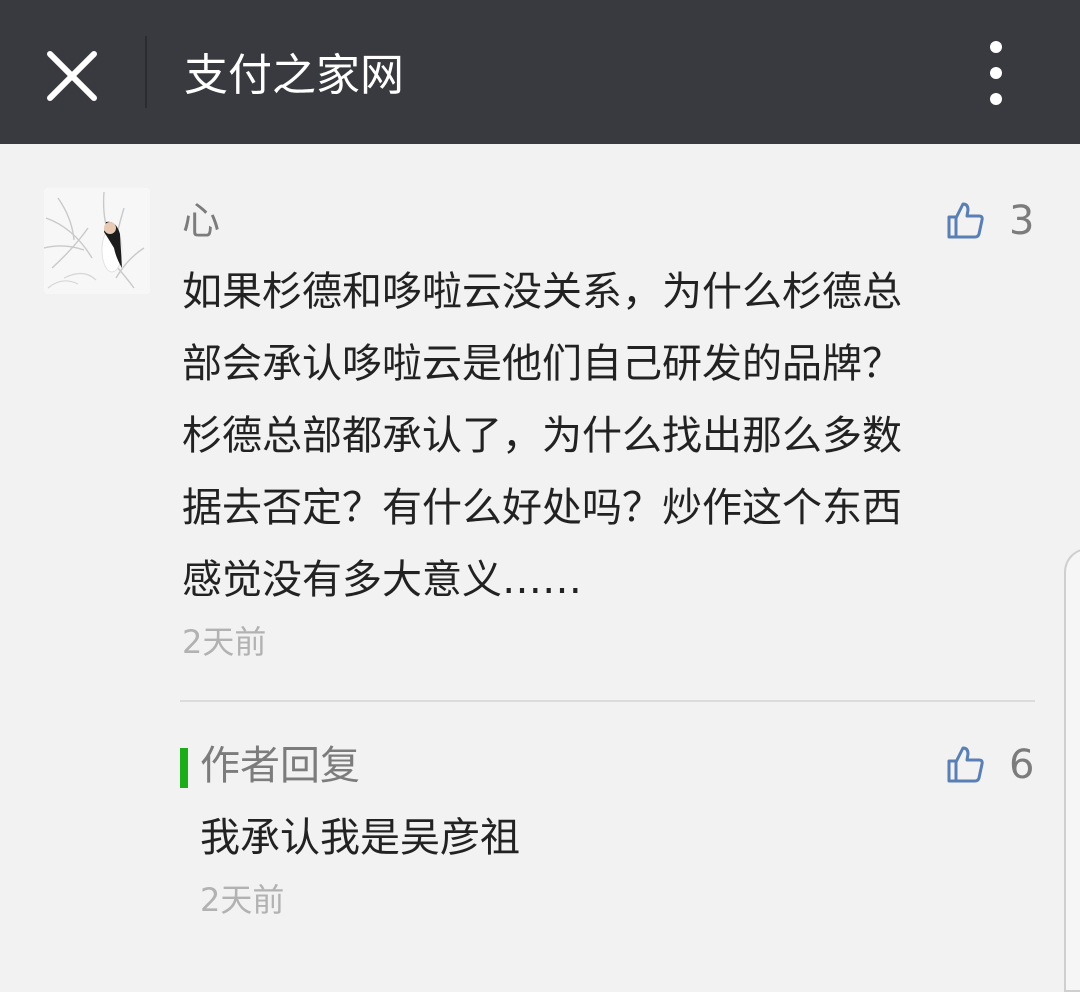 The image size is (1080, 992). Describe the element at coordinates (242, 900) in the screenshot. I see `reply-time: 2天前` at that location.